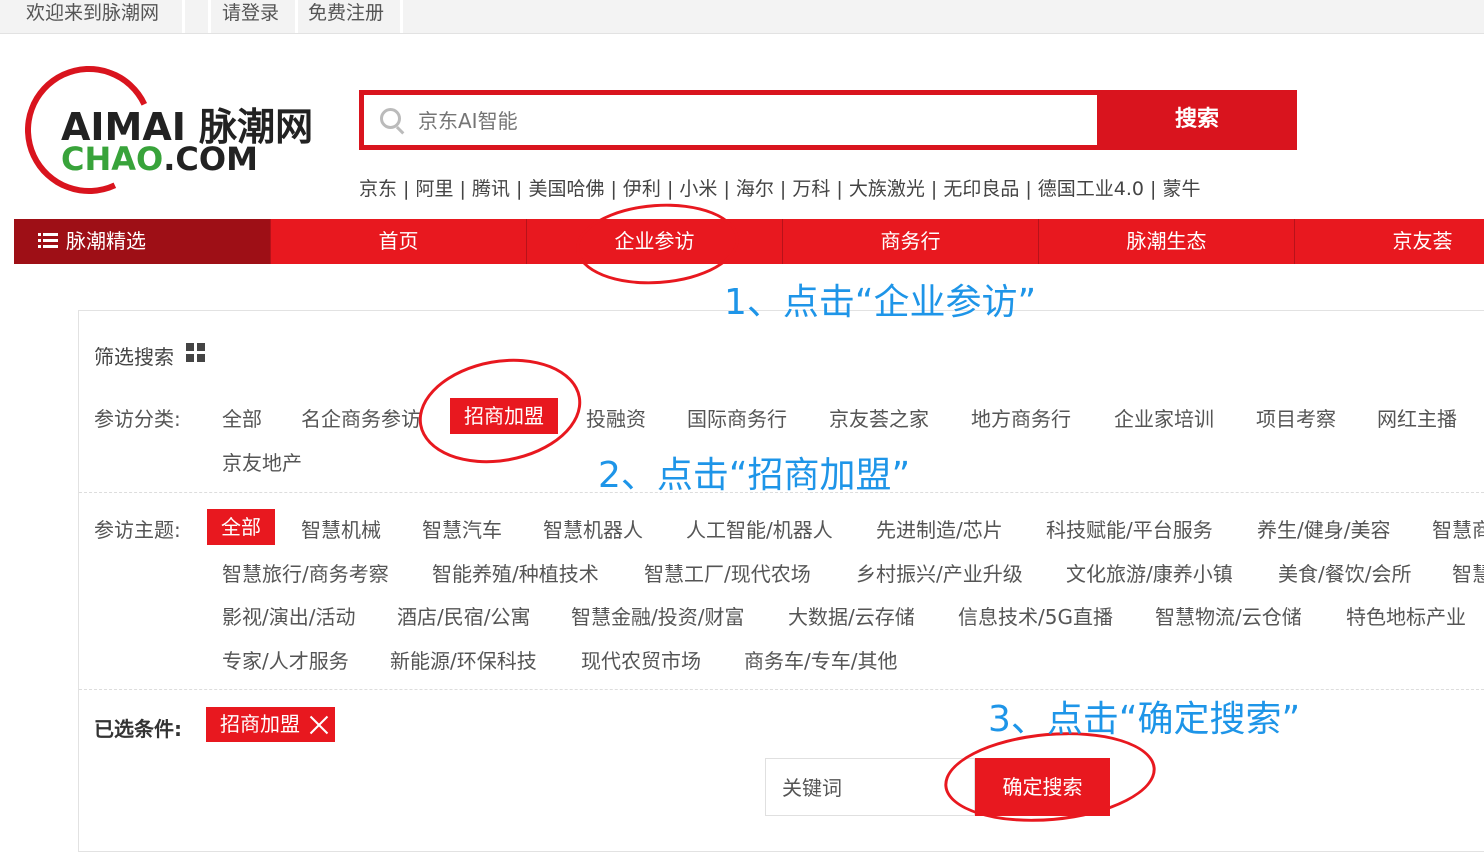  What do you see at coordinates (210, 159) in the screenshot?
I see `logo-com: .COM` at bounding box center [210, 159].